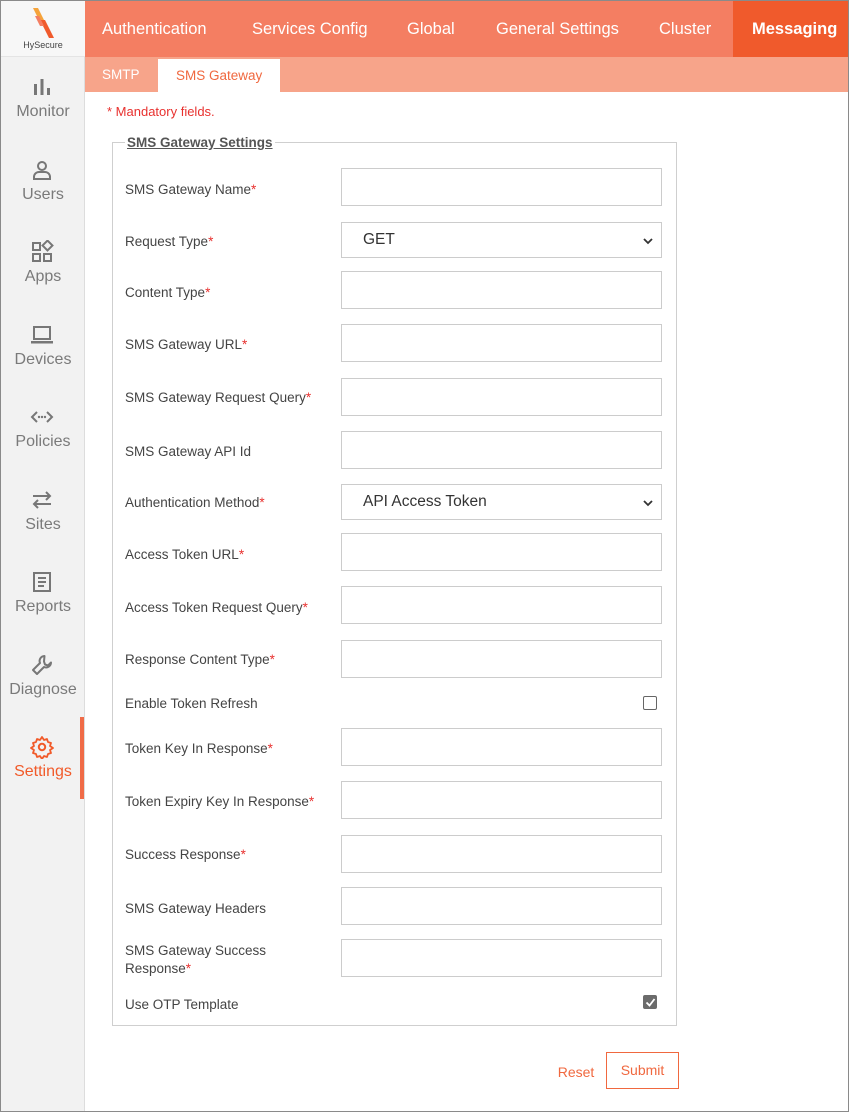 The height and width of the screenshot is (1112, 849). I want to click on sms-gateway-request-query-label: SMS Gateway Request Query*, so click(218, 397).